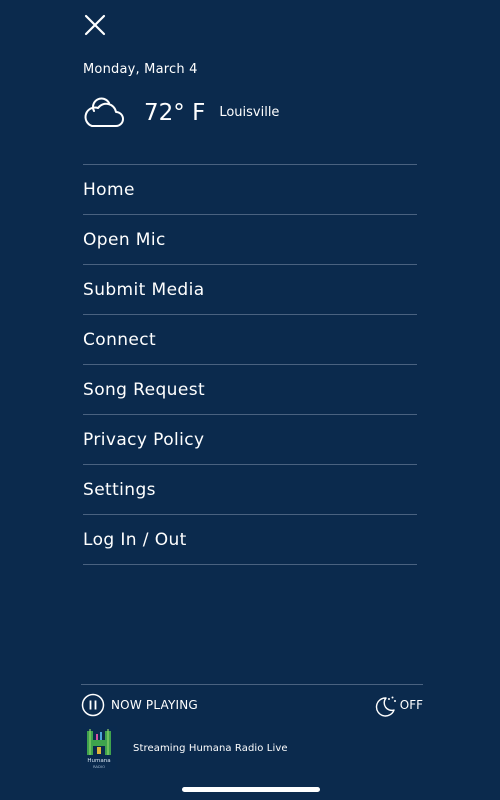 The image size is (500, 800). Describe the element at coordinates (385, 706) in the screenshot. I see `moon-icon` at that location.